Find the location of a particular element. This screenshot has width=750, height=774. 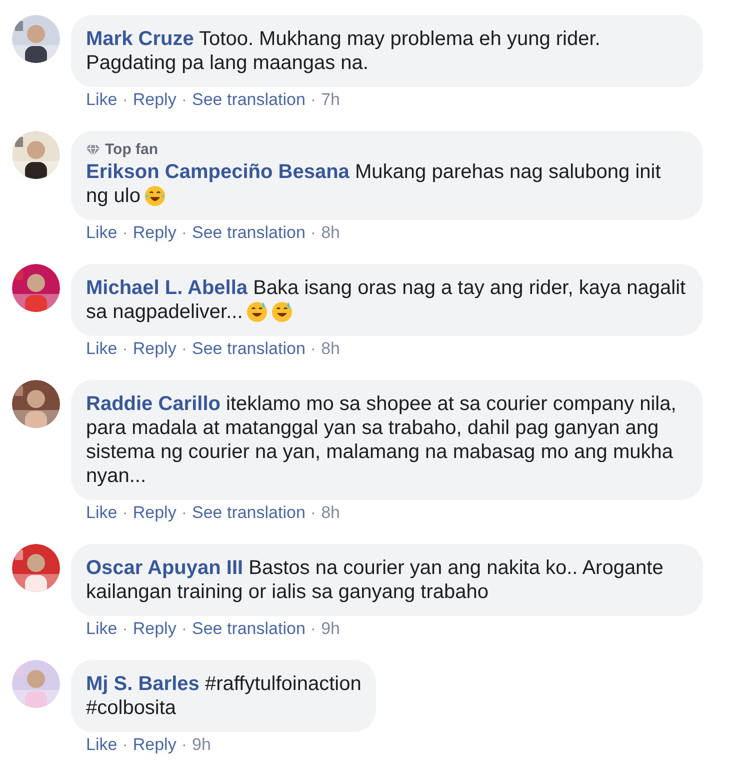

comment-text: Erikson Campeciño Besana Mukang parehas nag salubong init ng ulo is located at coordinates (374, 184).